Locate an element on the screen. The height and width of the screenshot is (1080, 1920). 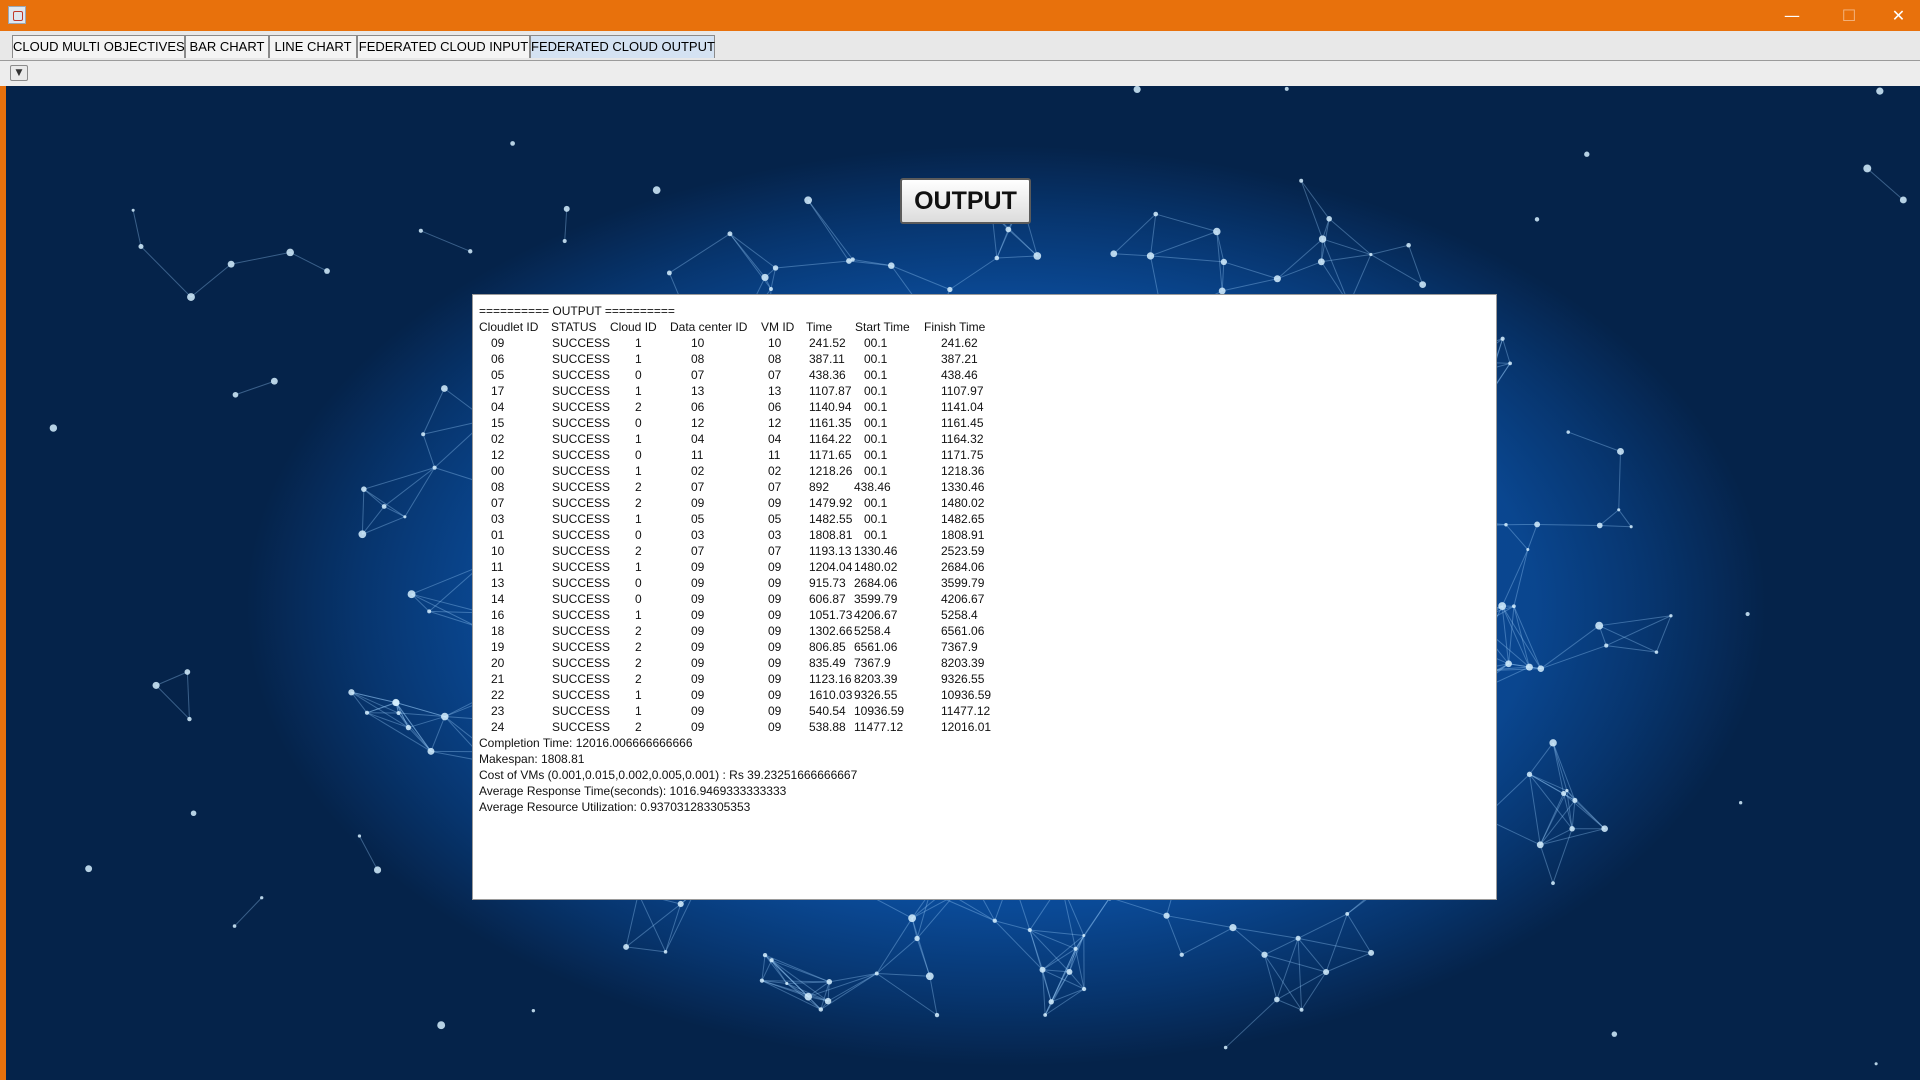
chevron-down-icon: ▼ is located at coordinates (19, 73).